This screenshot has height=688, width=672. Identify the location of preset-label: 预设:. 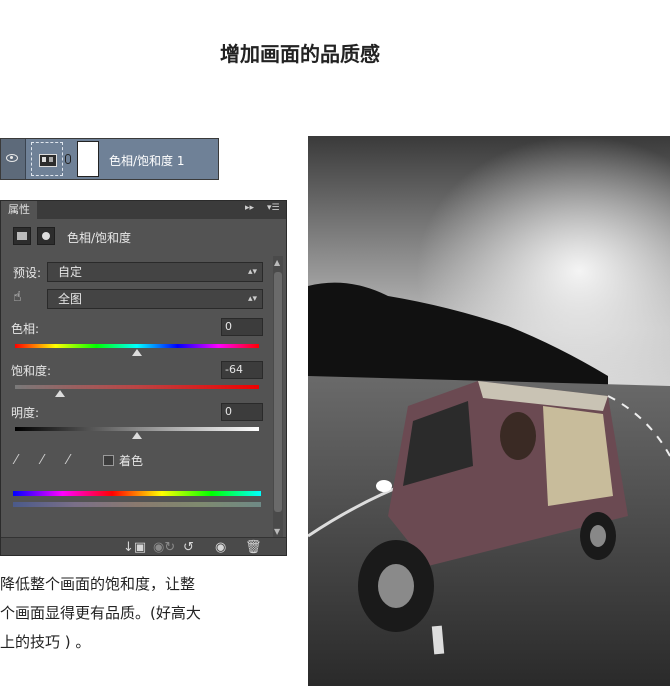
(27, 273).